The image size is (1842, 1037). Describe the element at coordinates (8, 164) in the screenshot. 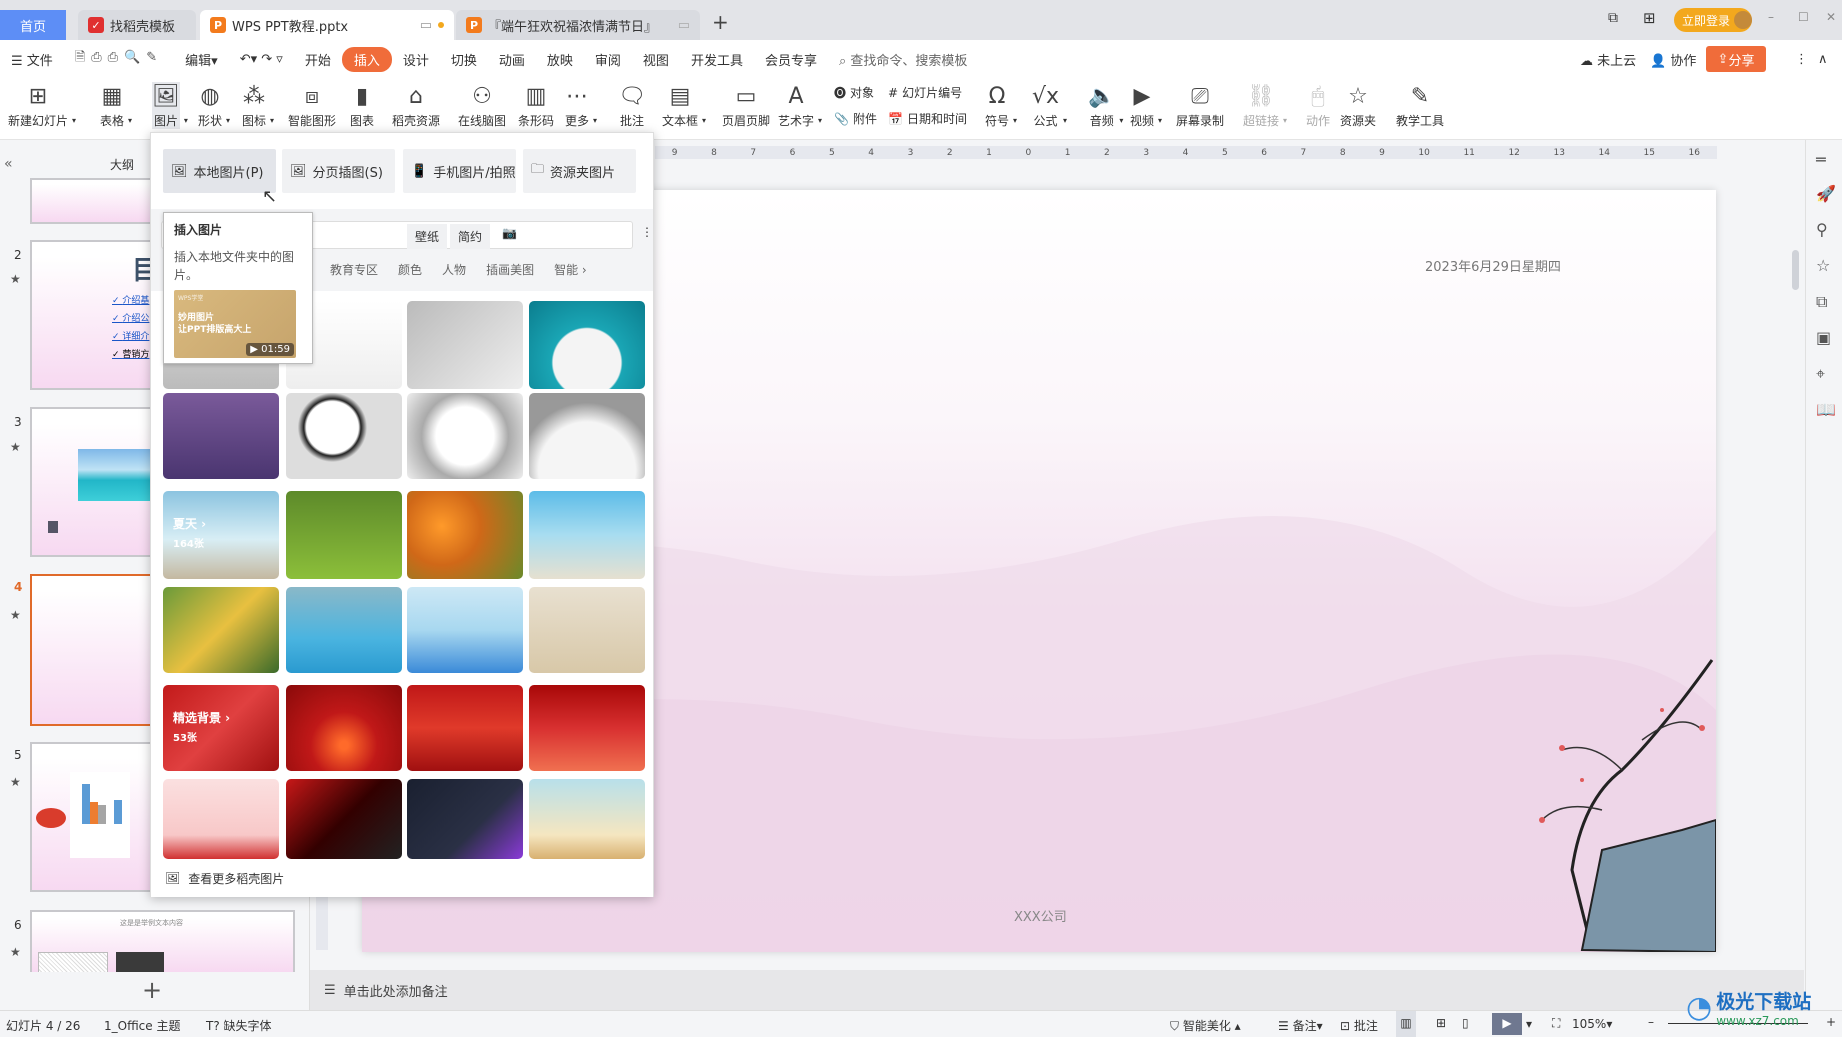

I see `collapse-panel-icon: «` at that location.